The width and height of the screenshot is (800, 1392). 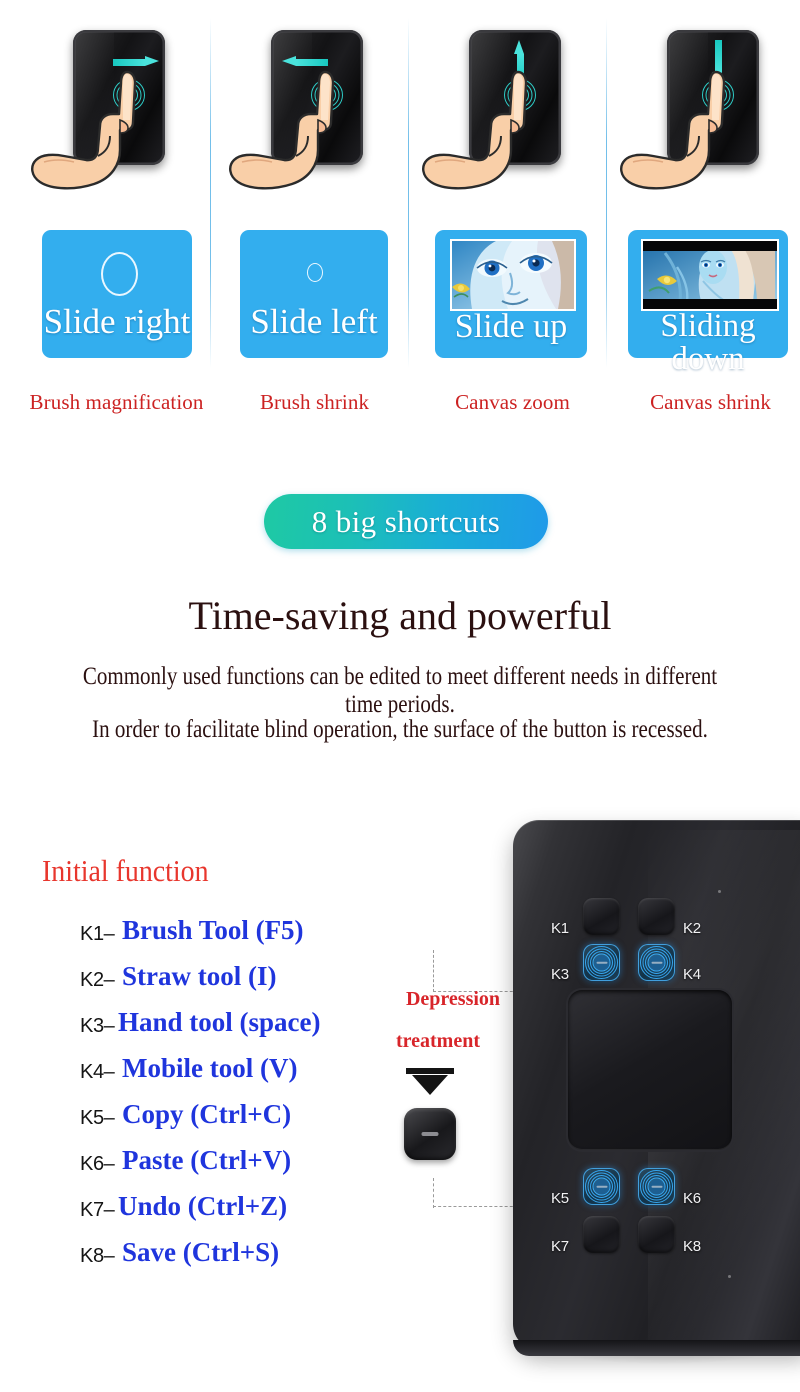 What do you see at coordinates (656, 1348) in the screenshot?
I see `device-bottom-edge` at bounding box center [656, 1348].